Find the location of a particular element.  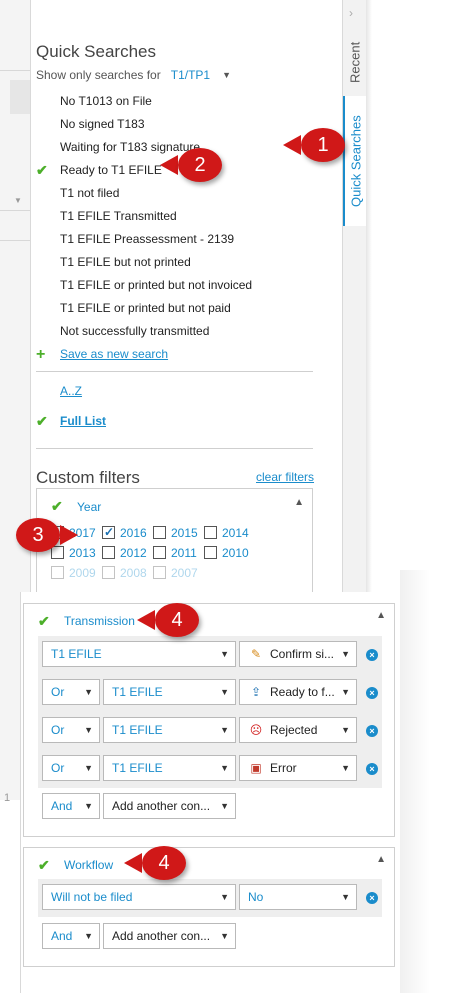

year-filter-header: ✔ Year is located at coordinates (76, 507).